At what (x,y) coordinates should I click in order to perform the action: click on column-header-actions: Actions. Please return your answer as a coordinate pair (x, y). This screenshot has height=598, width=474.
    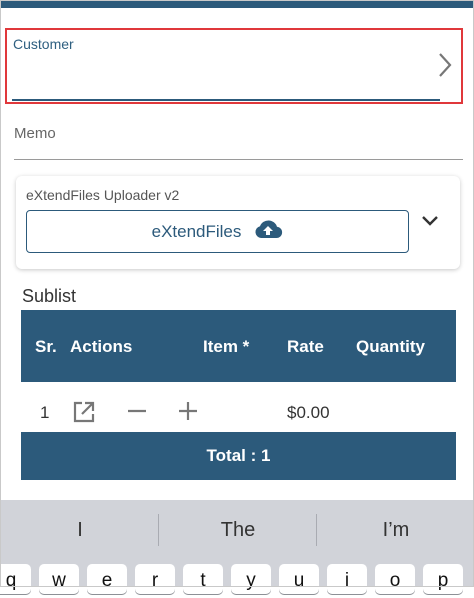
    Looking at the image, I should click on (101, 346).